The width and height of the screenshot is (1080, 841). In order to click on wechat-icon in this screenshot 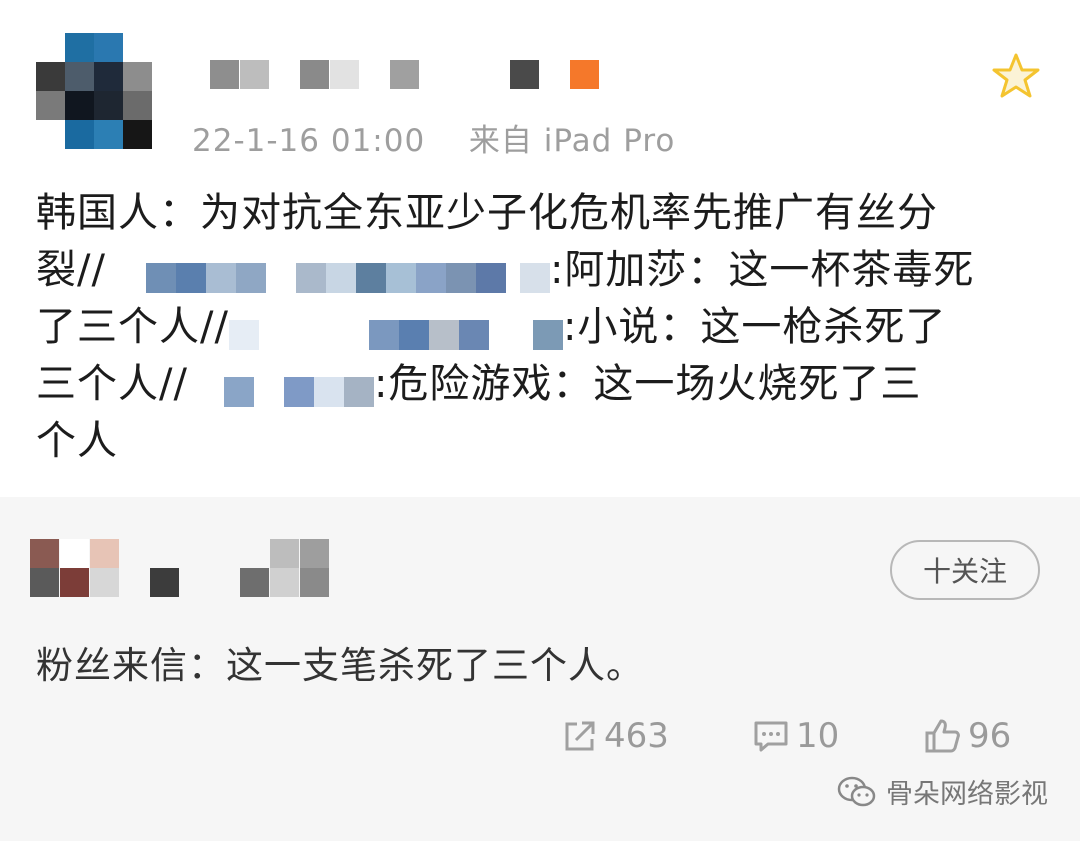, I will do `click(856, 791)`.